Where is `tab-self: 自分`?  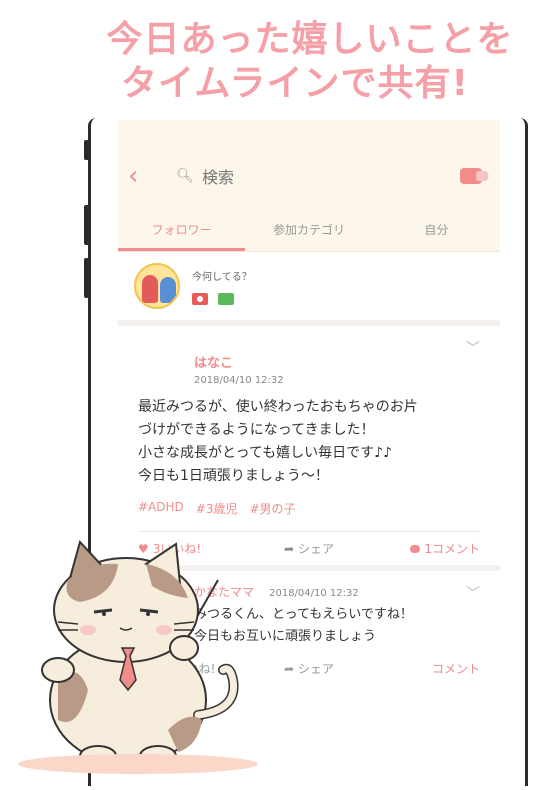
tab-self: 自分 is located at coordinates (436, 231).